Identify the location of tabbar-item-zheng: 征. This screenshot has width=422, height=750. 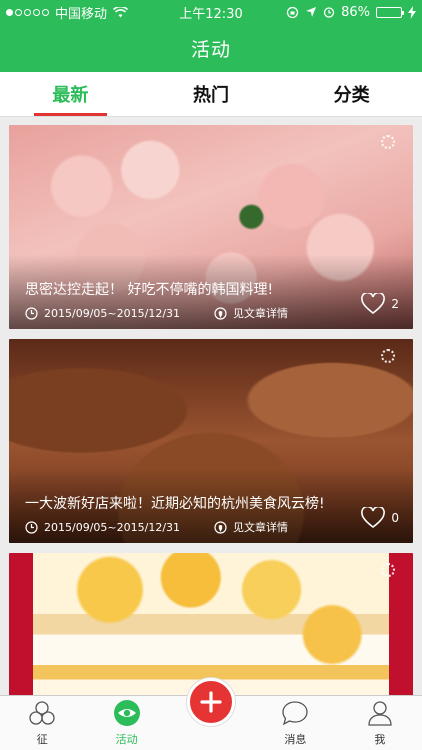
(42, 723).